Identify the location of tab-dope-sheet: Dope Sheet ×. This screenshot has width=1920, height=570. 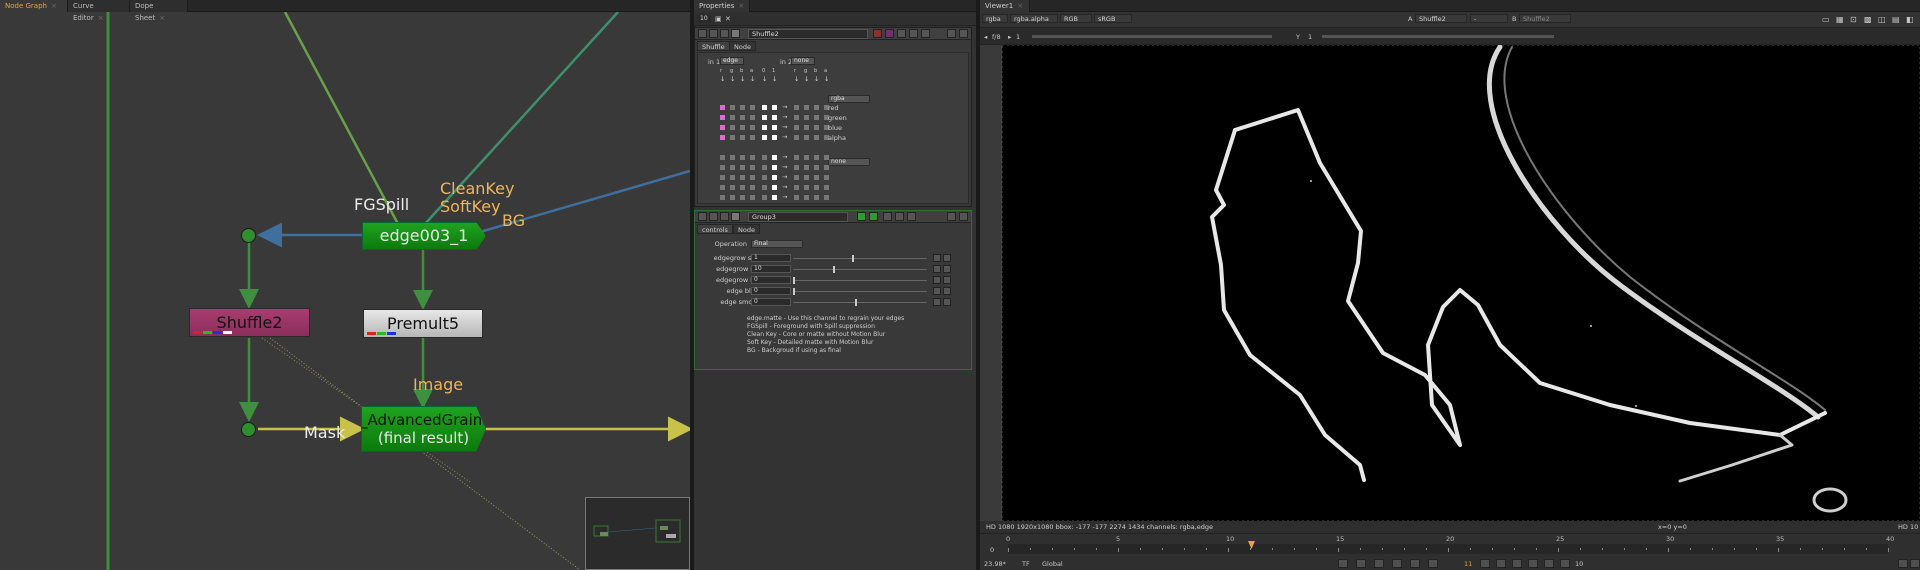
(159, 11).